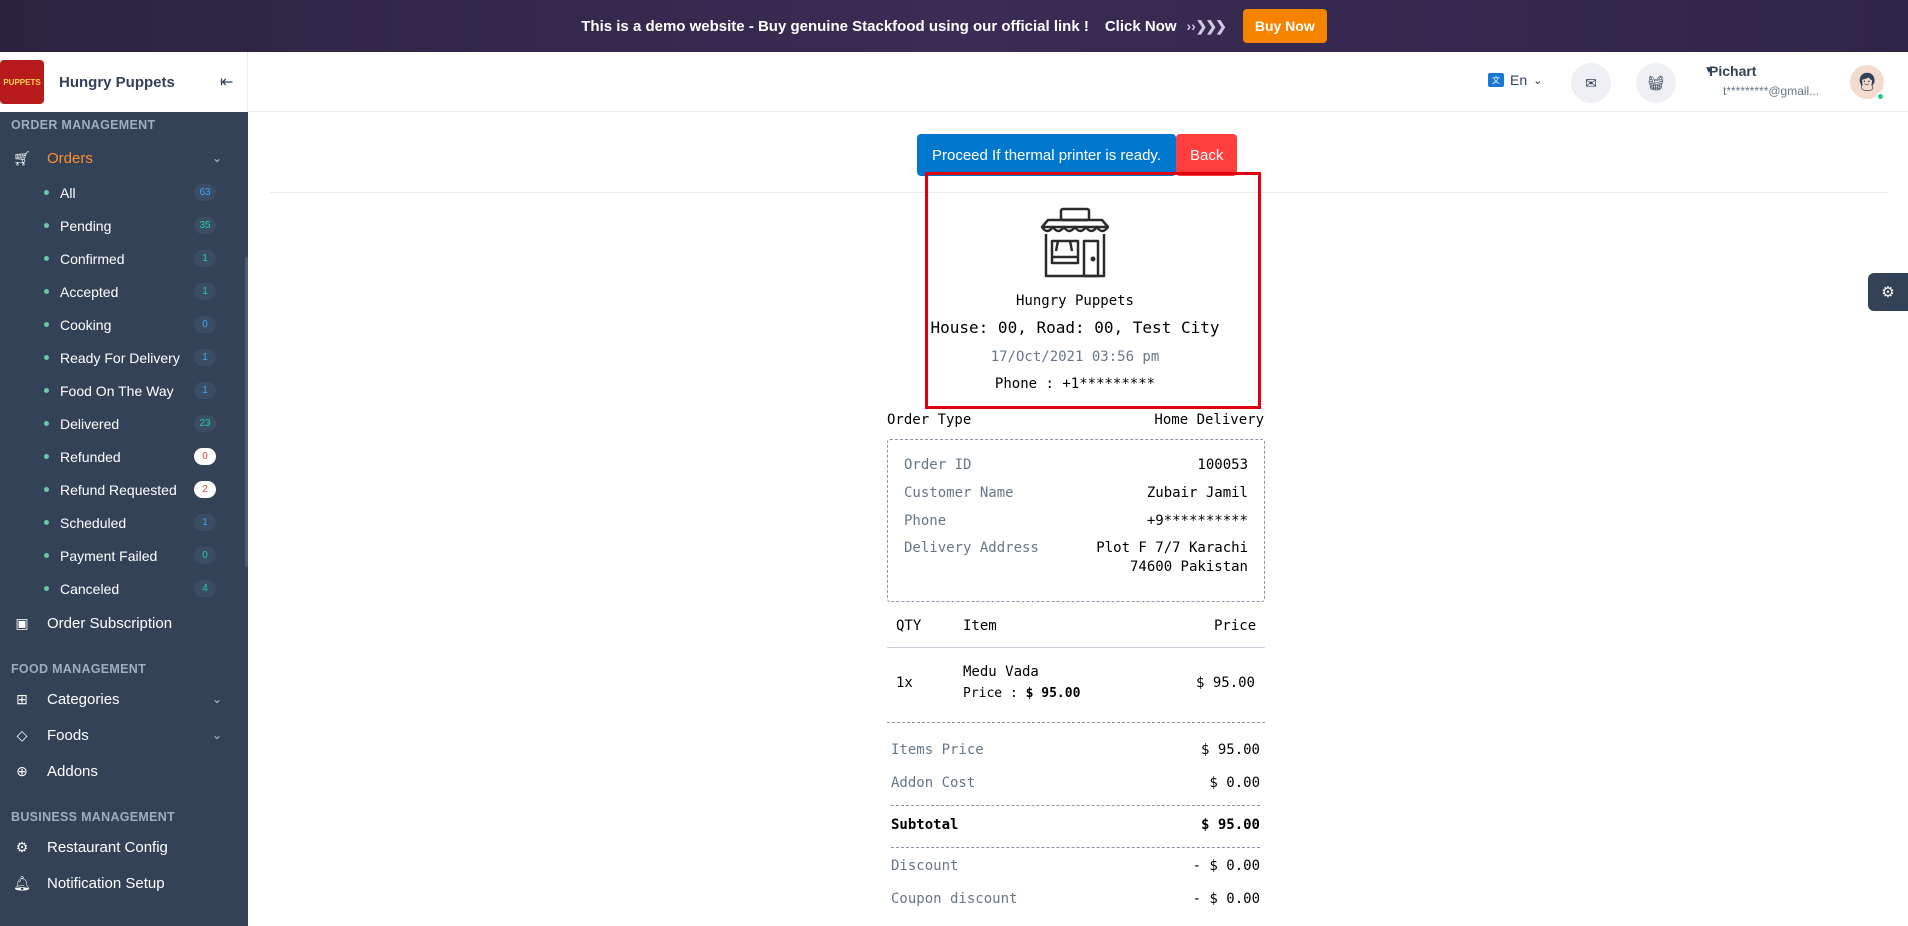 Image resolution: width=1908 pixels, height=926 pixels. I want to click on table-header-item: Item, so click(980, 626).